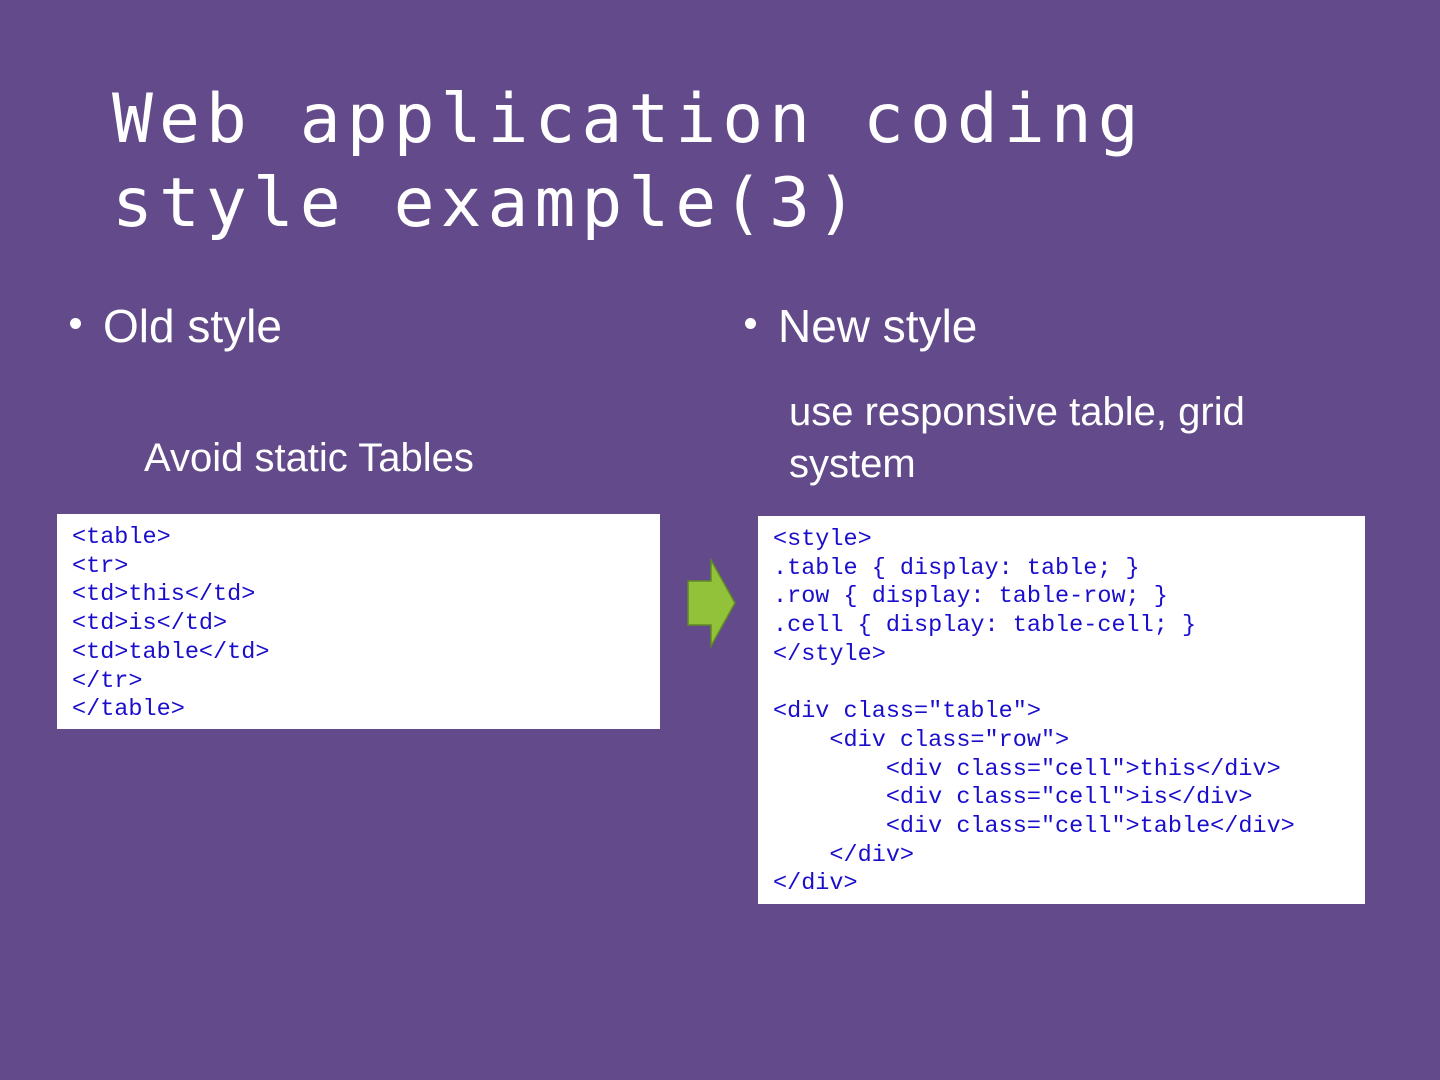  I want to click on code-line: .table { display: table; }, so click(956, 568).